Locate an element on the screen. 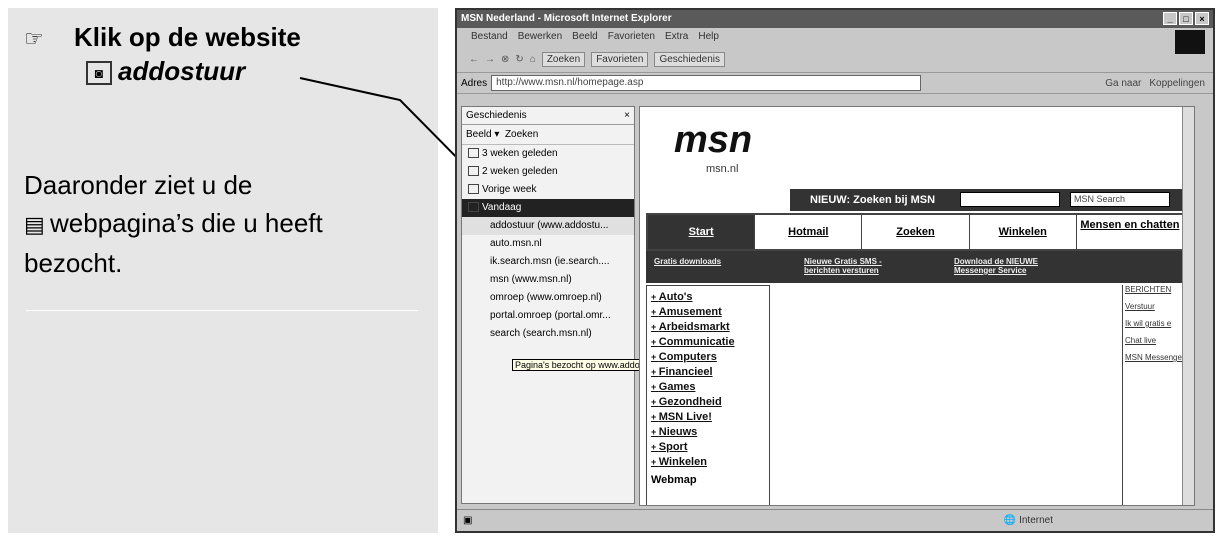 This screenshot has width=1223, height=539. banner-link: Download de NIEUWE Messenger Service is located at coordinates (1009, 270).